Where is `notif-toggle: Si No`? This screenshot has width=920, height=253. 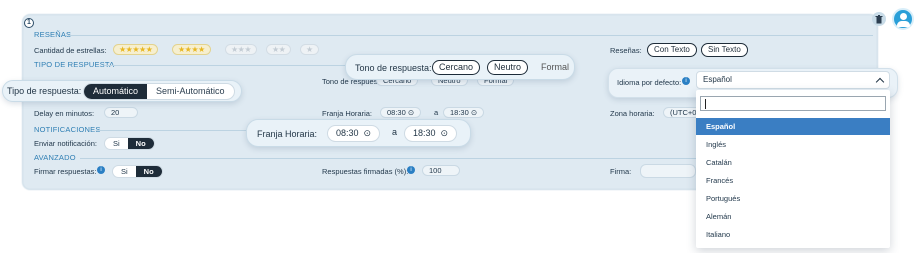 notif-toggle: Si No is located at coordinates (129, 143).